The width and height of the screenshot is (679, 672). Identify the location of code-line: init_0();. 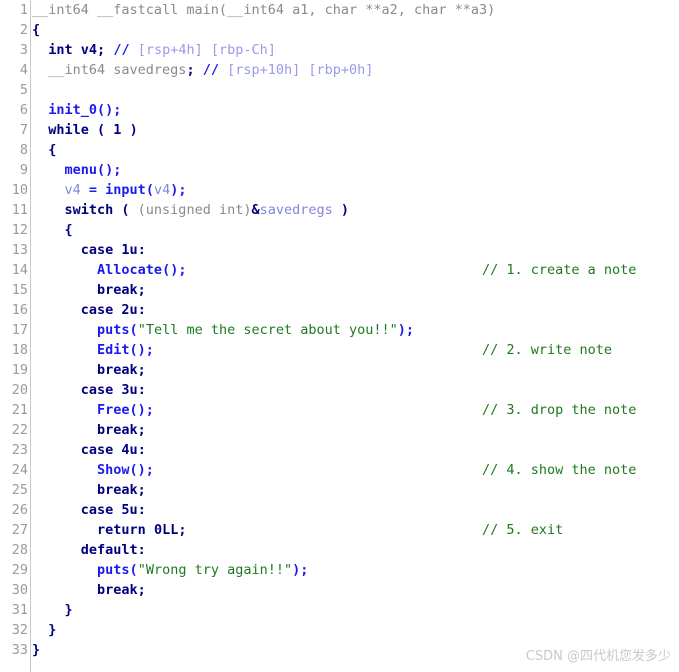
(355, 110).